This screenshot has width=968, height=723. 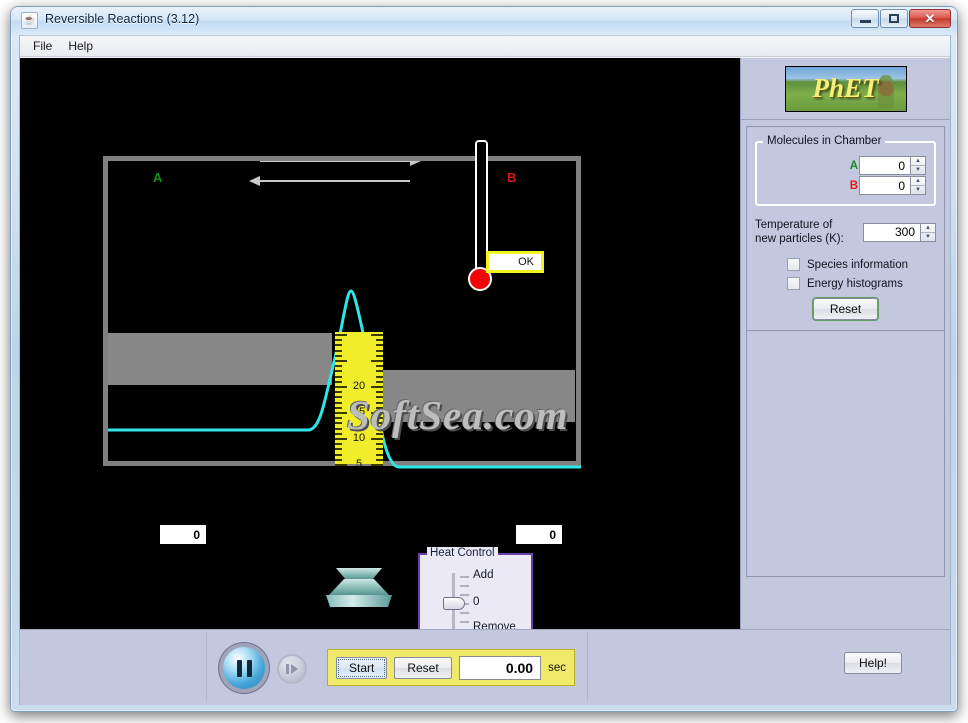 What do you see at coordinates (454, 603) in the screenshot?
I see `heat-slider-thumb` at bounding box center [454, 603].